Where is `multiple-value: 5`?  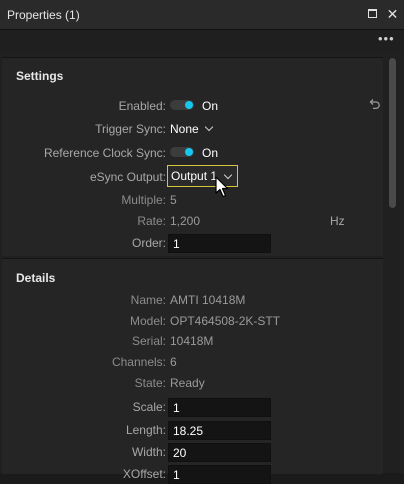 multiple-value: 5 is located at coordinates (173, 200).